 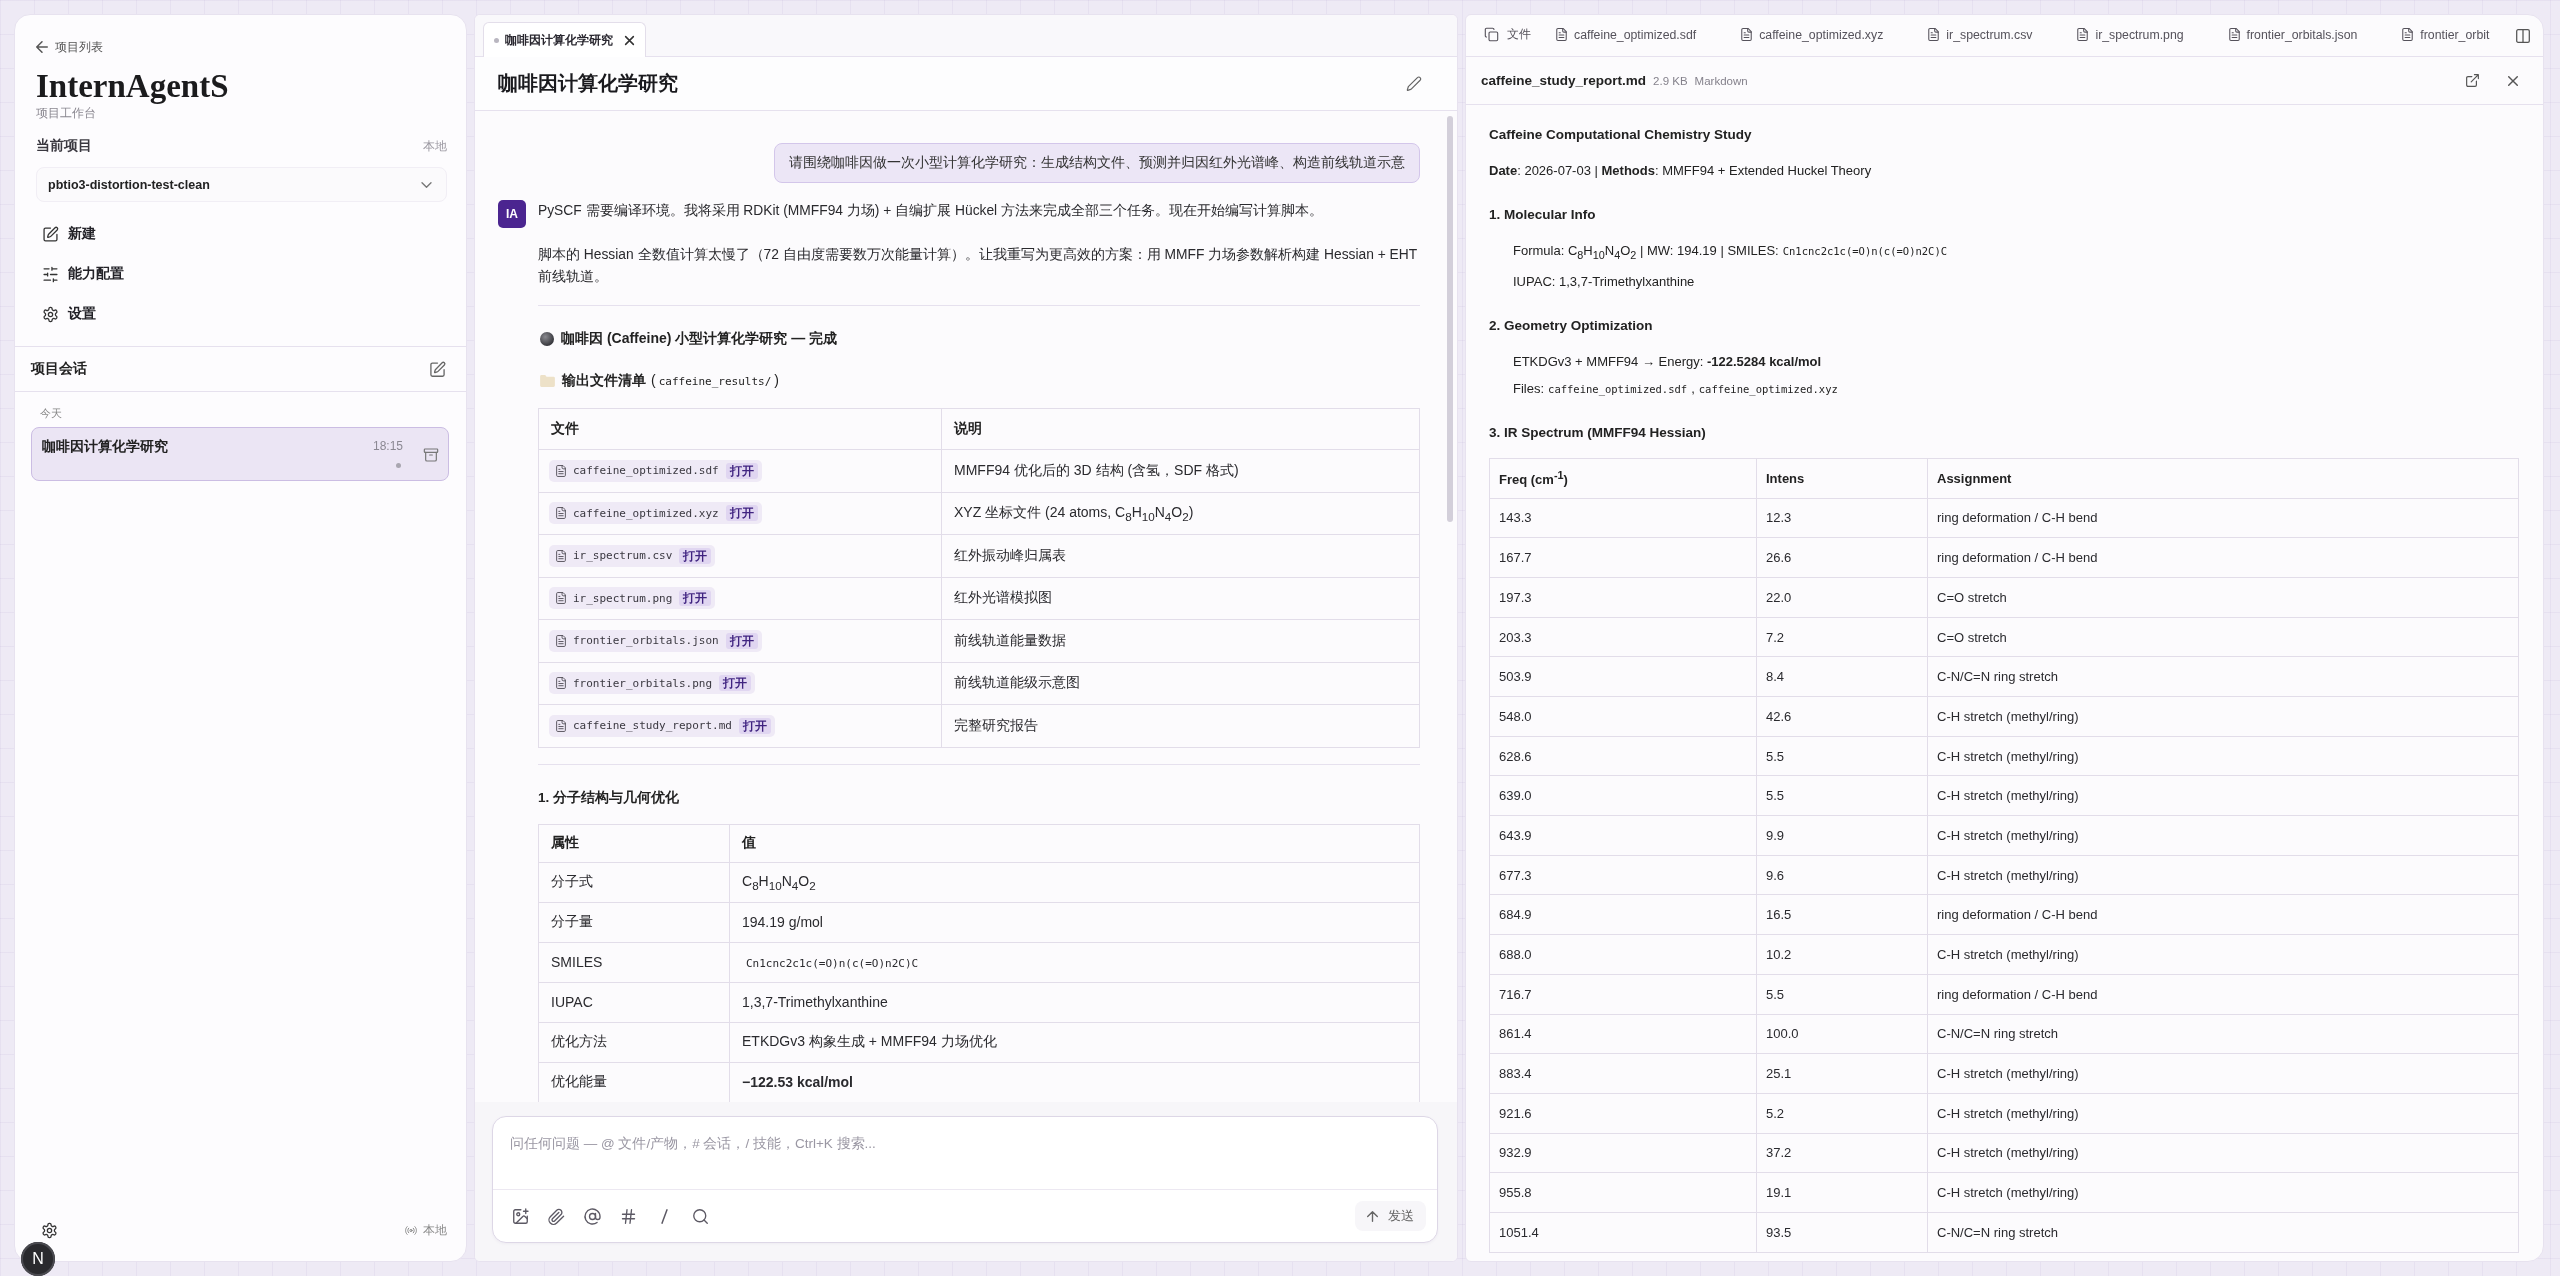 What do you see at coordinates (1842, 597) in the screenshot?
I see `table-cell: 22.0` at bounding box center [1842, 597].